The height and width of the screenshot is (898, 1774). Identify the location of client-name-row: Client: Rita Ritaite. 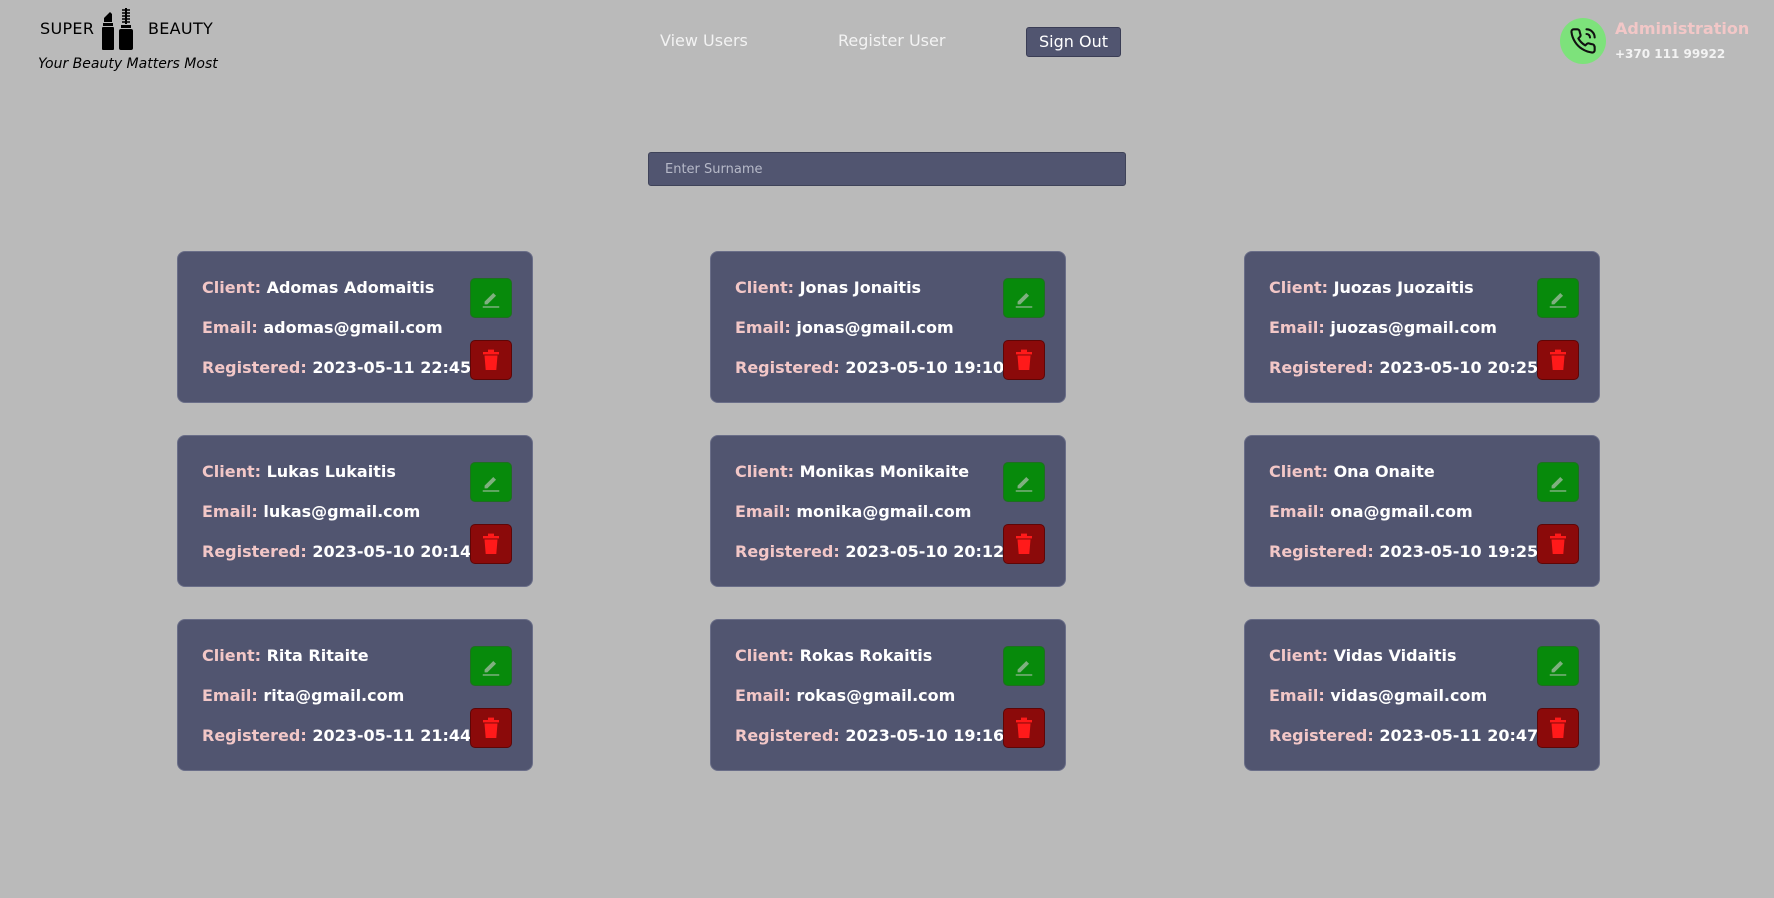
(285, 655).